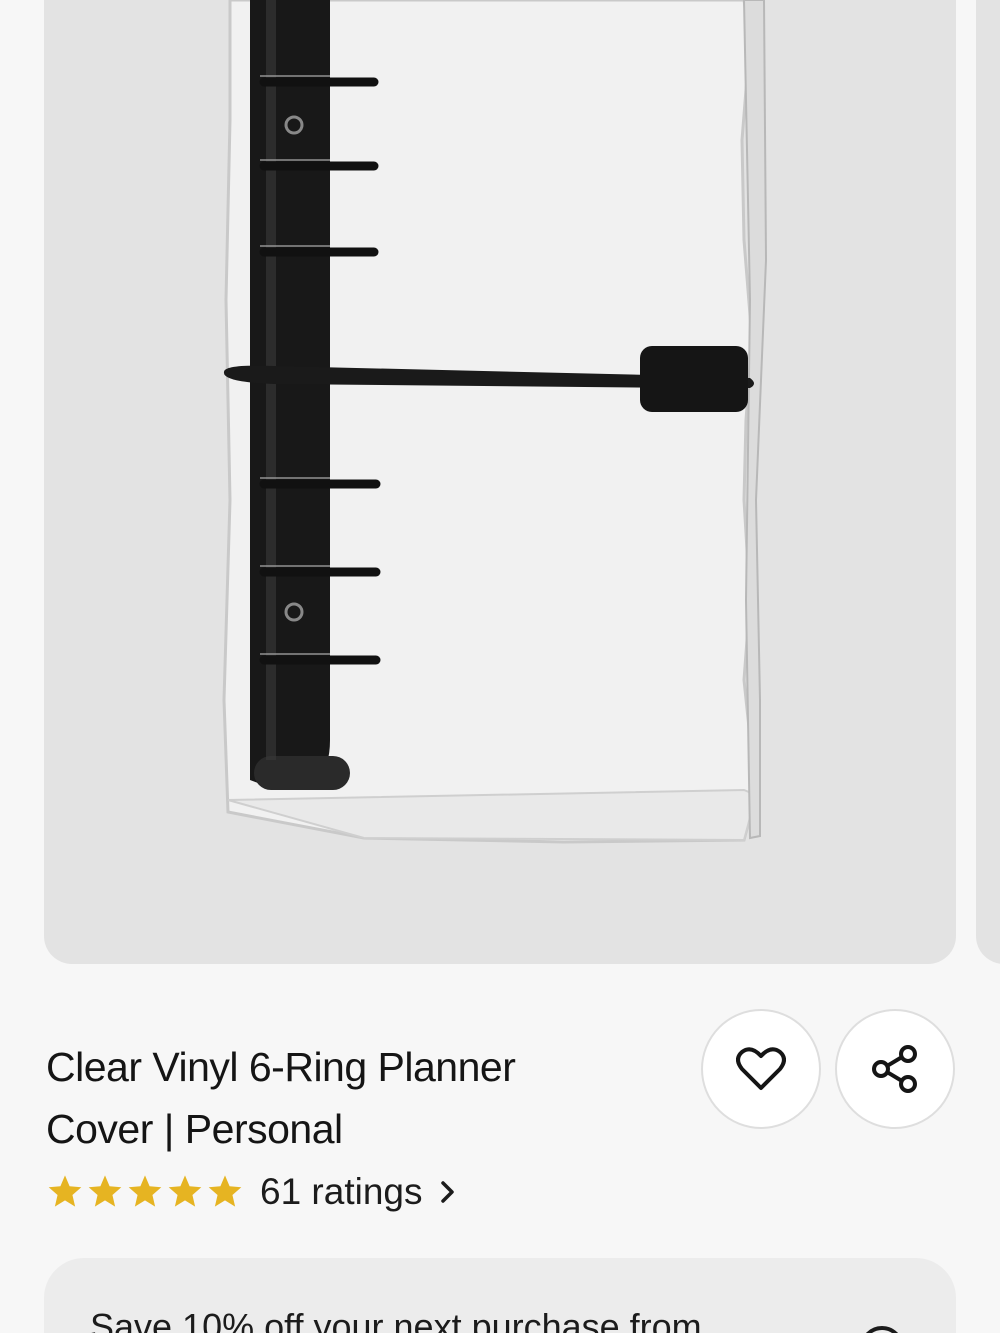  I want to click on favorite-button, so click(761, 1069).